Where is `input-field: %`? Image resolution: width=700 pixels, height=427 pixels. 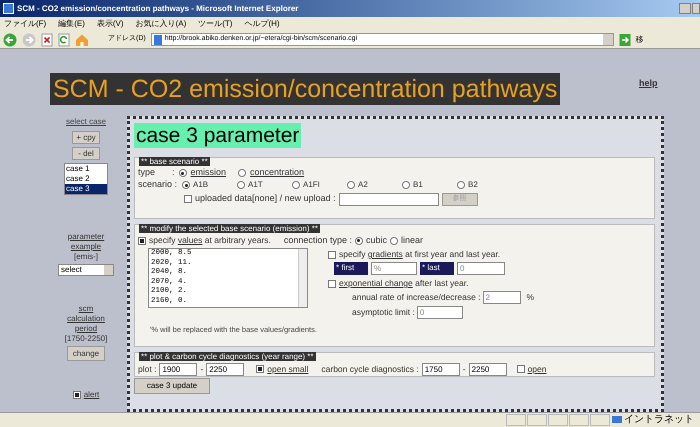 input-field: % is located at coordinates (394, 268).